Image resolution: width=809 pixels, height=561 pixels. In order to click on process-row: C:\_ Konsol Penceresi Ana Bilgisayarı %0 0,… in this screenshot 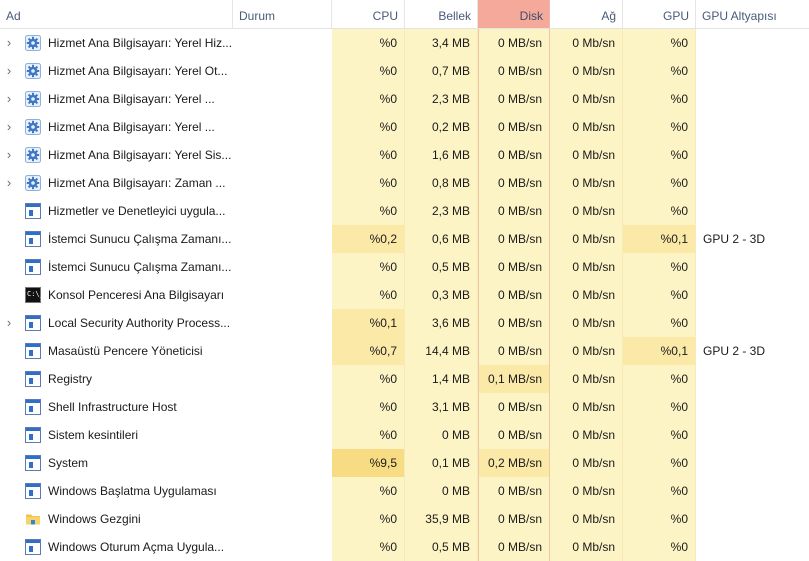, I will do `click(404, 295)`.